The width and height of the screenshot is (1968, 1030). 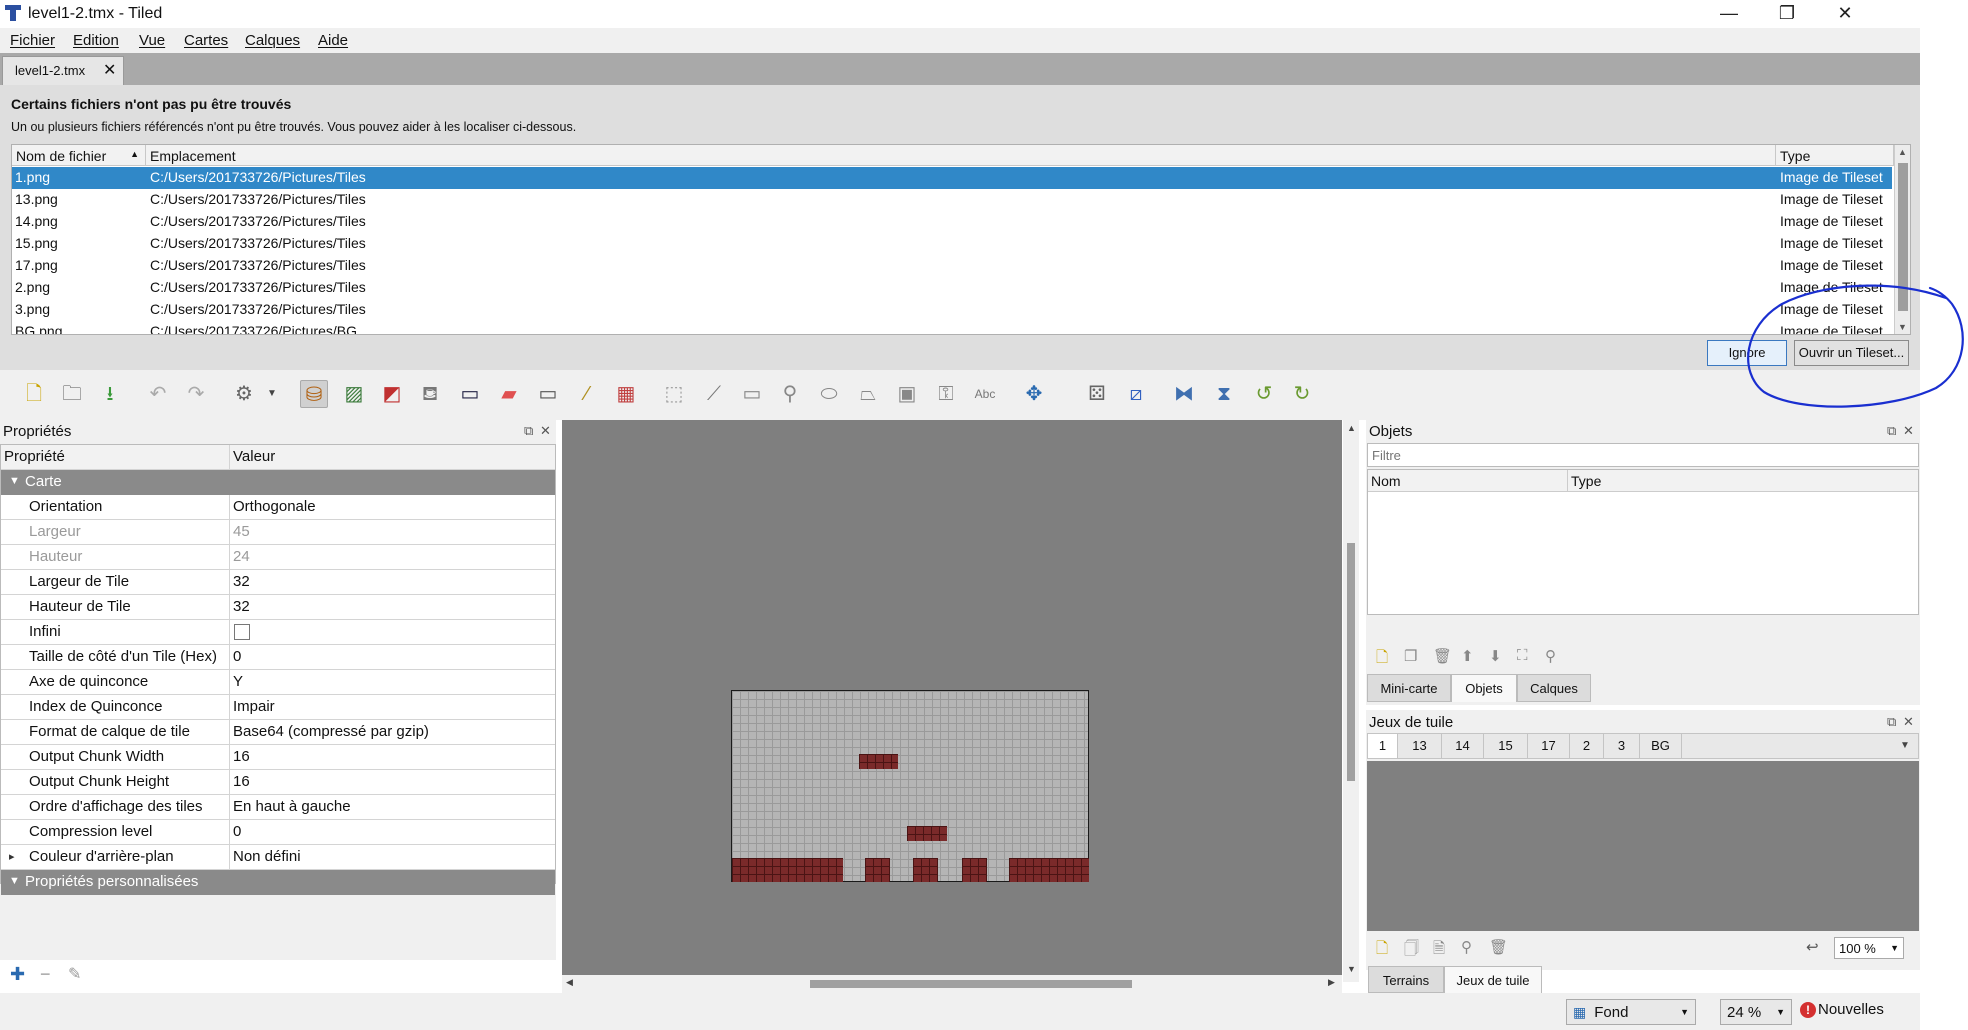 What do you see at coordinates (1383, 746) in the screenshot?
I see `tileset-tab: 1` at bounding box center [1383, 746].